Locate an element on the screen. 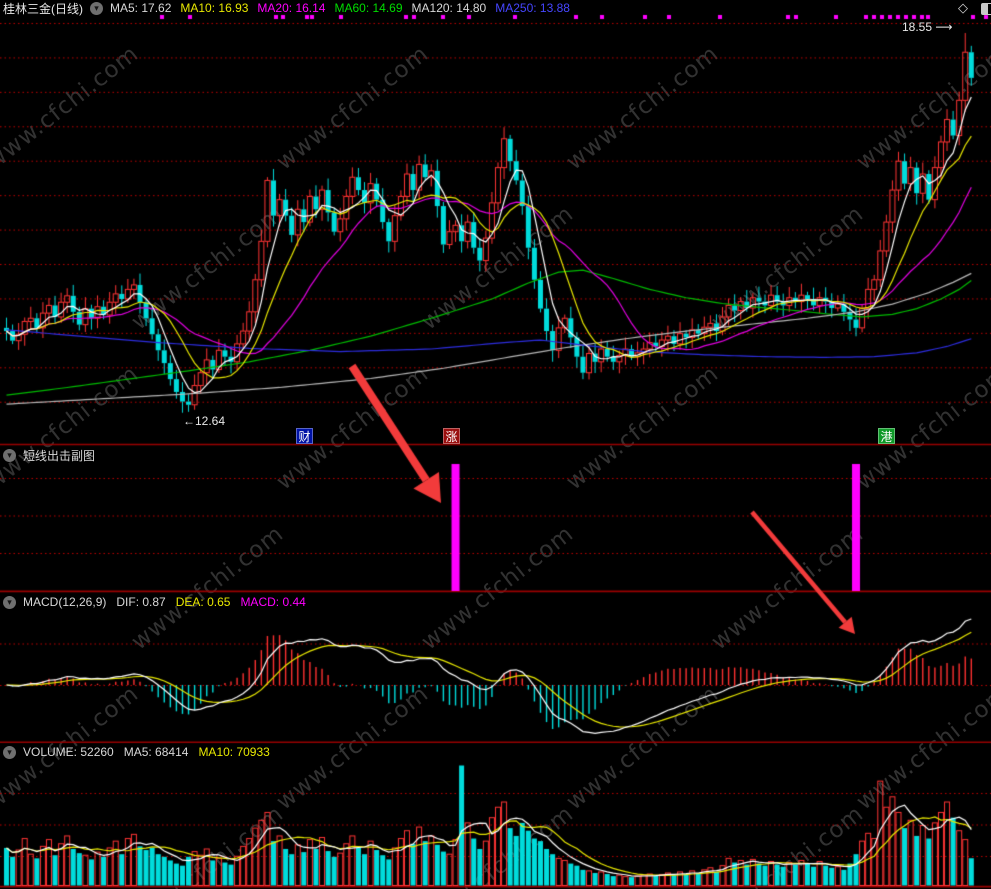  info-badge-zhang: 涨 is located at coordinates (451, 436).